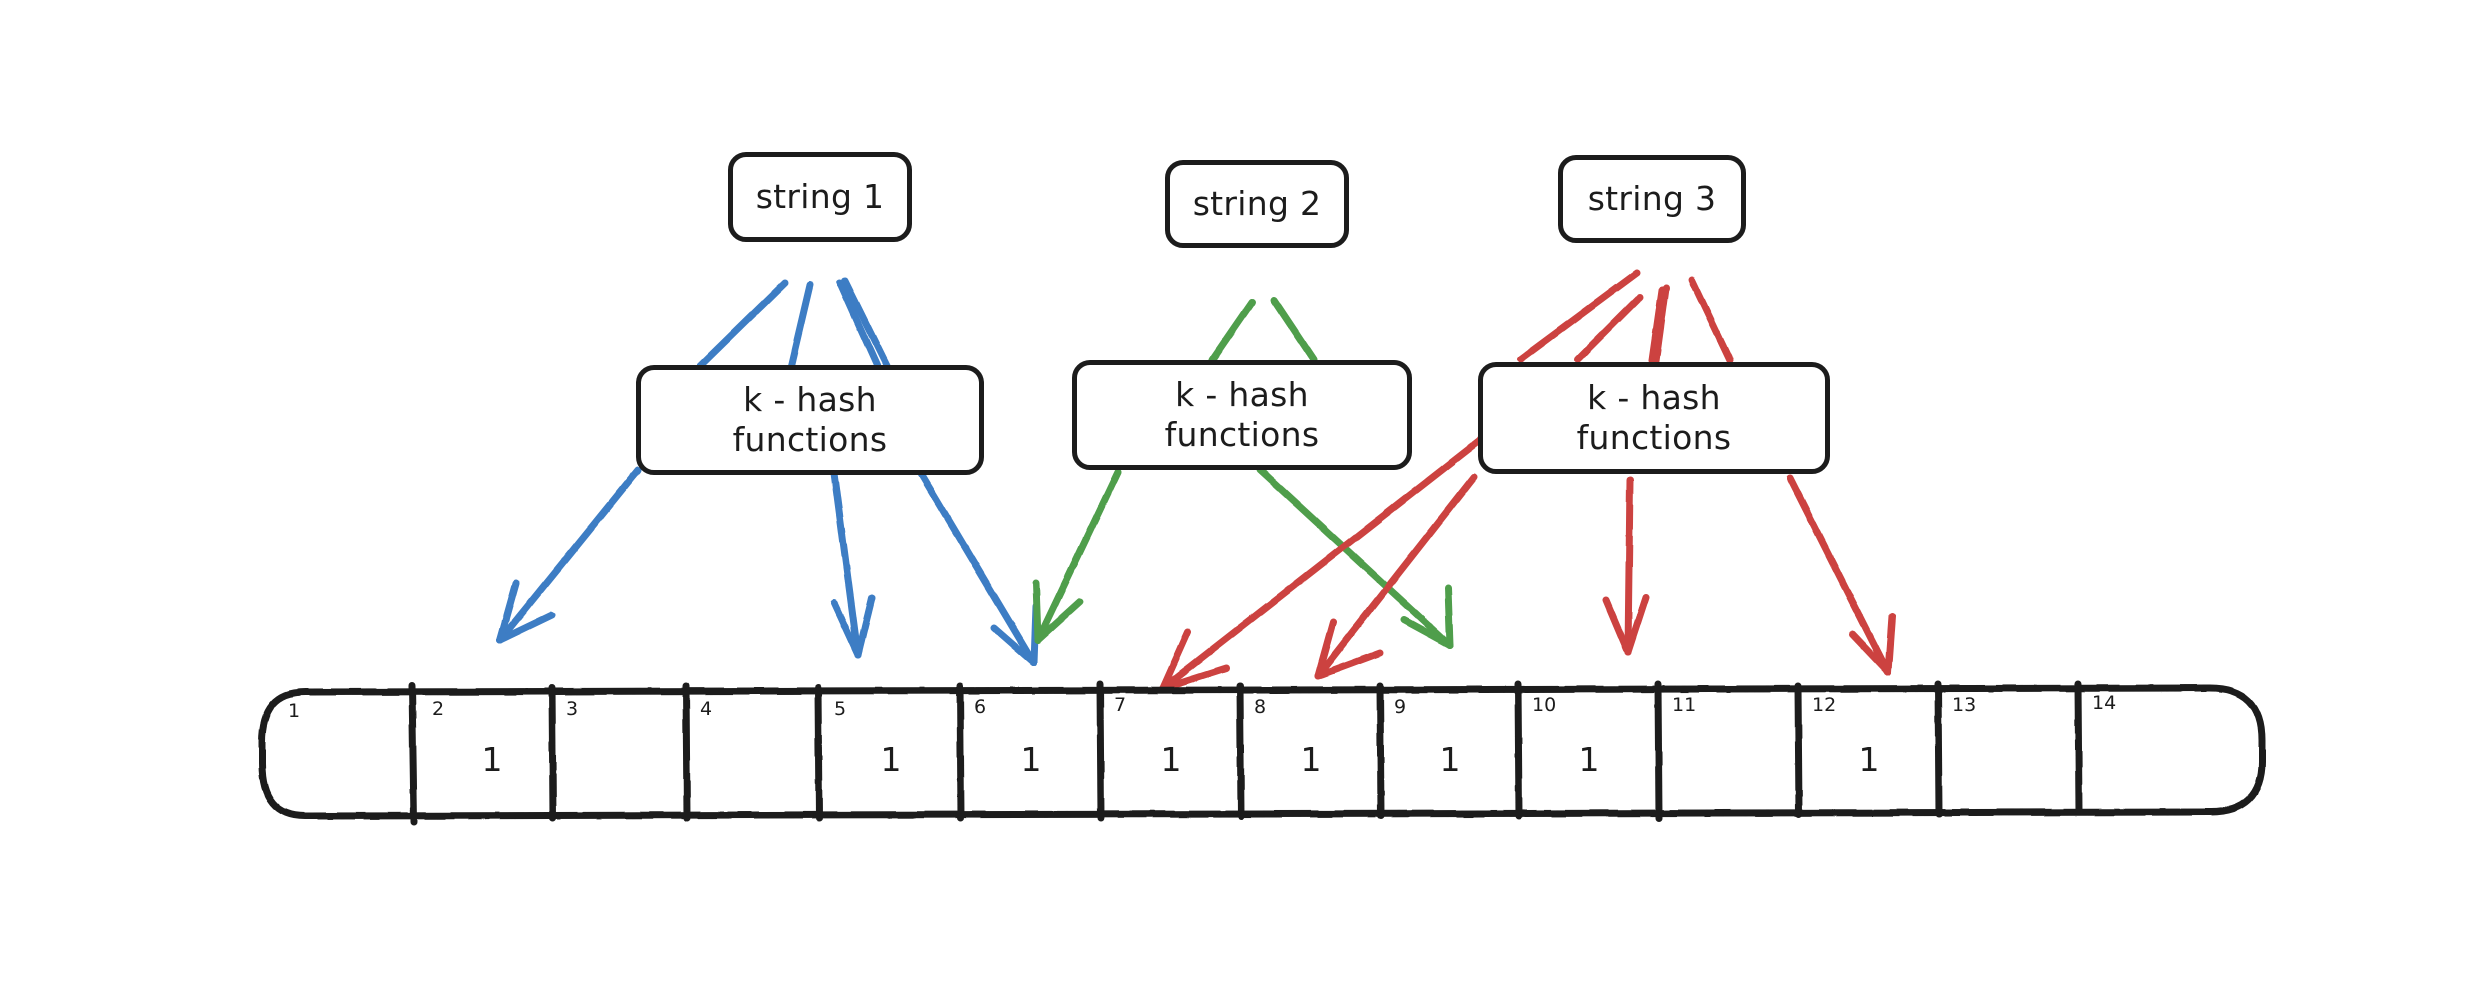 Image resolution: width=2492 pixels, height=984 pixels. I want to click on bit-index-9: 9, so click(1400, 707).